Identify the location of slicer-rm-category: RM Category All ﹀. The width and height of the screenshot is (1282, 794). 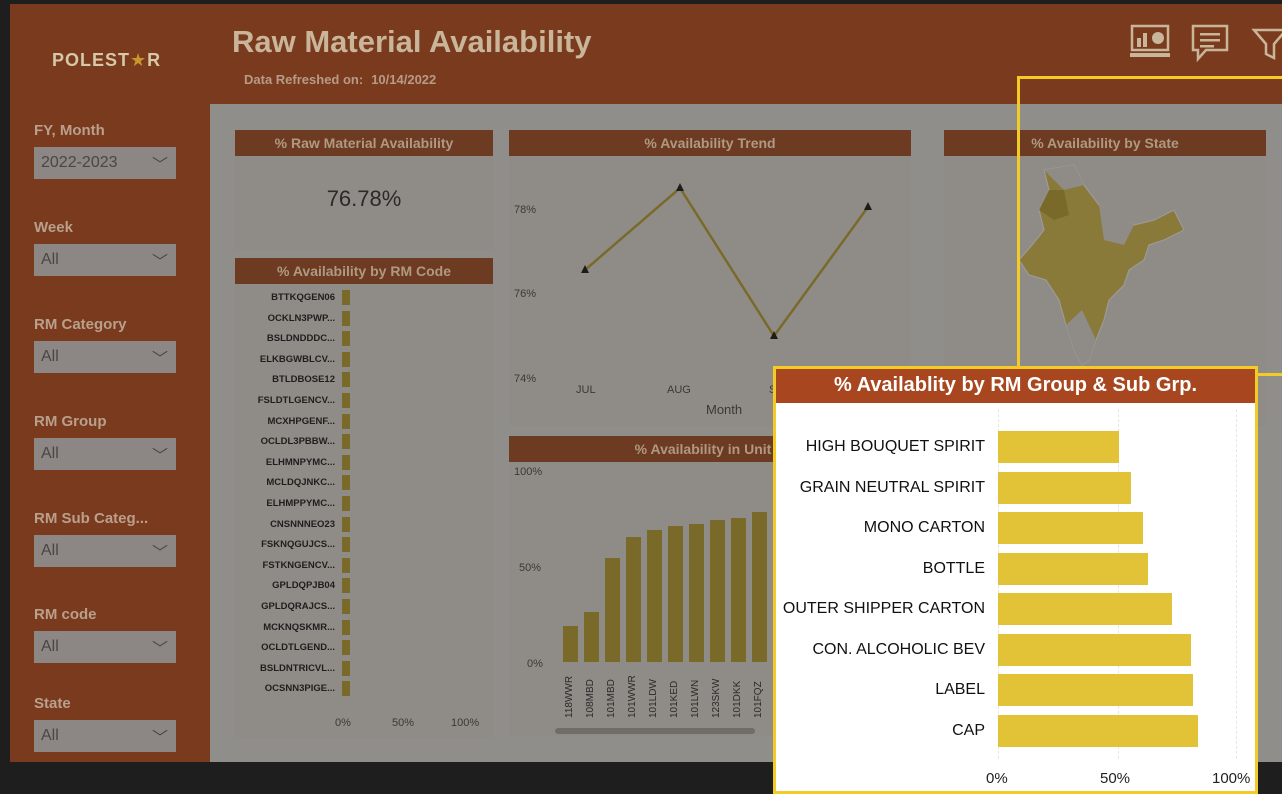
(109, 344).